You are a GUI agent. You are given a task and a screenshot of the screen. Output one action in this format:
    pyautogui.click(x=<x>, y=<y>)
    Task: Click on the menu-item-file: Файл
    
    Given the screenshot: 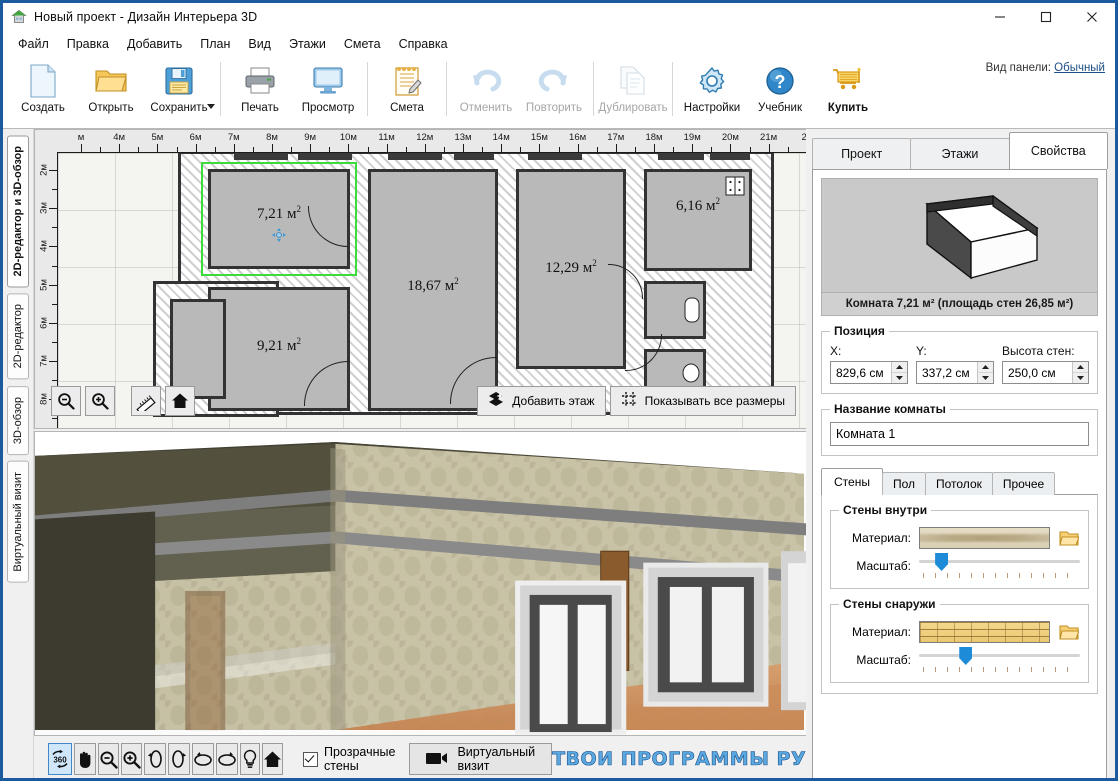 What is the action you would take?
    pyautogui.click(x=33, y=44)
    